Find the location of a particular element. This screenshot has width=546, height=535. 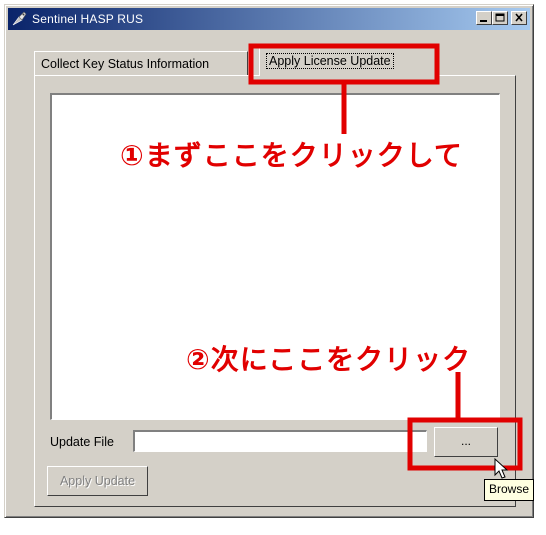

annotation-step-2: ②次にここをクリック is located at coordinates (329, 359).